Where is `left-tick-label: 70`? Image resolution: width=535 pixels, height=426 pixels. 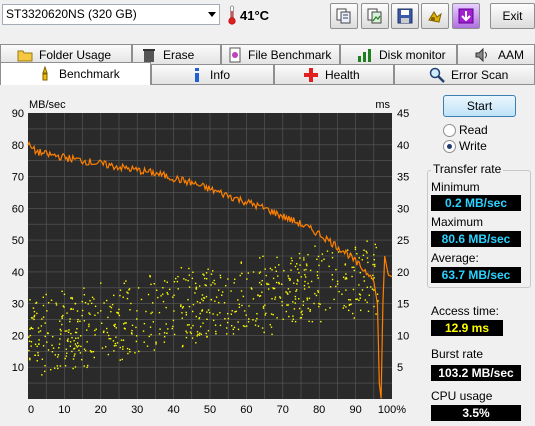 left-tick-label: 70 is located at coordinates (18, 178).